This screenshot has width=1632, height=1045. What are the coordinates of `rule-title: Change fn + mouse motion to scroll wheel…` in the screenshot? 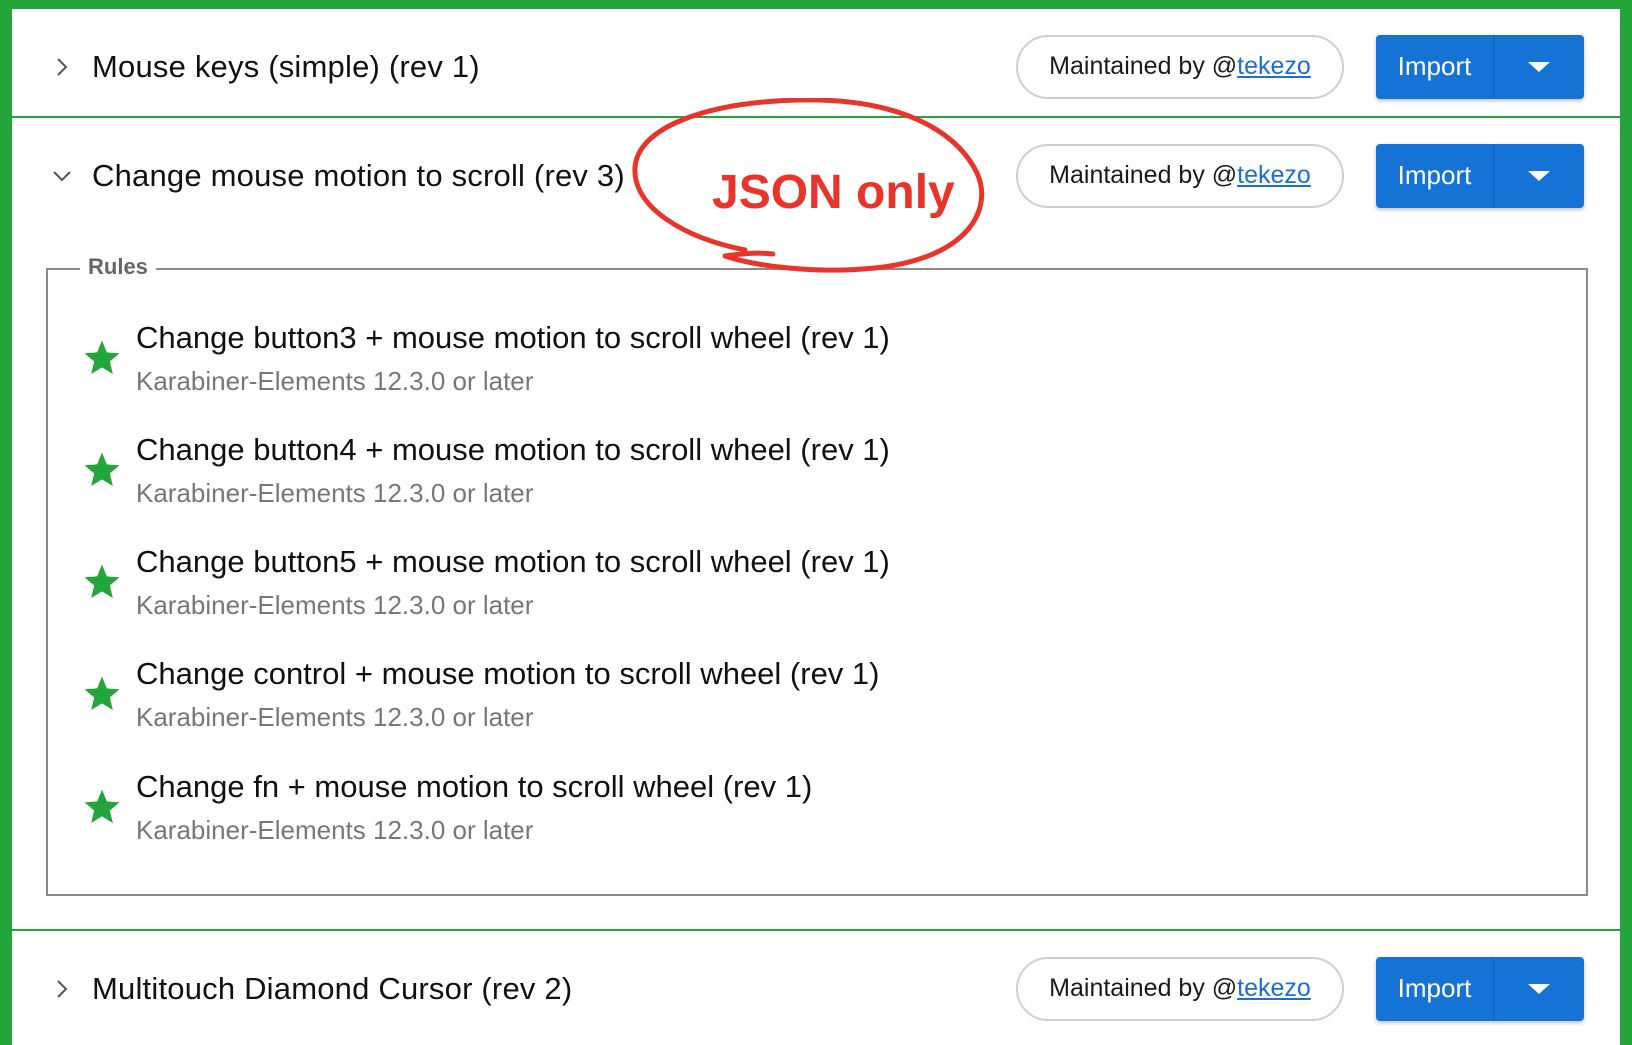 It's located at (474, 786).